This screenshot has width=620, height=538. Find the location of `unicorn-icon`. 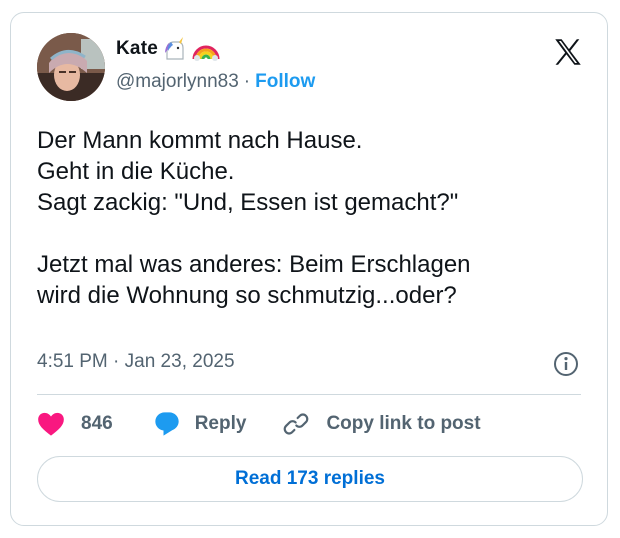

unicorn-icon is located at coordinates (175, 49).